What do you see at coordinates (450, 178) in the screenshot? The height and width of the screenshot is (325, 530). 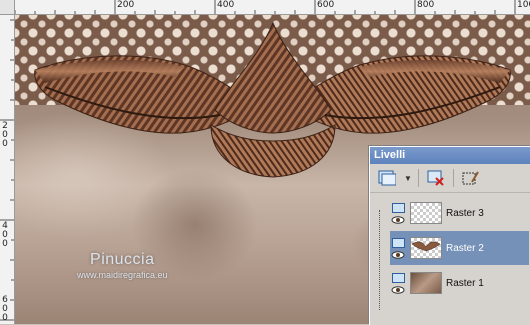 I see `layers-toolbar: ▼` at bounding box center [450, 178].